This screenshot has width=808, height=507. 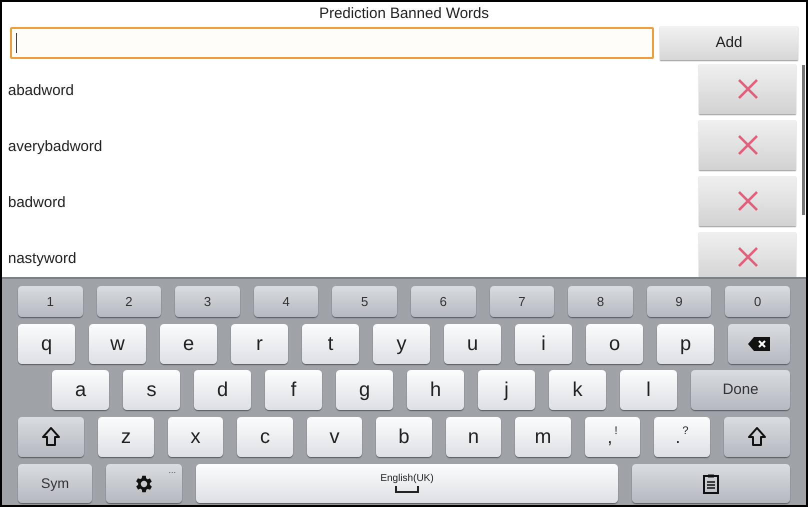 I want to click on number-key: 9, so click(x=679, y=301).